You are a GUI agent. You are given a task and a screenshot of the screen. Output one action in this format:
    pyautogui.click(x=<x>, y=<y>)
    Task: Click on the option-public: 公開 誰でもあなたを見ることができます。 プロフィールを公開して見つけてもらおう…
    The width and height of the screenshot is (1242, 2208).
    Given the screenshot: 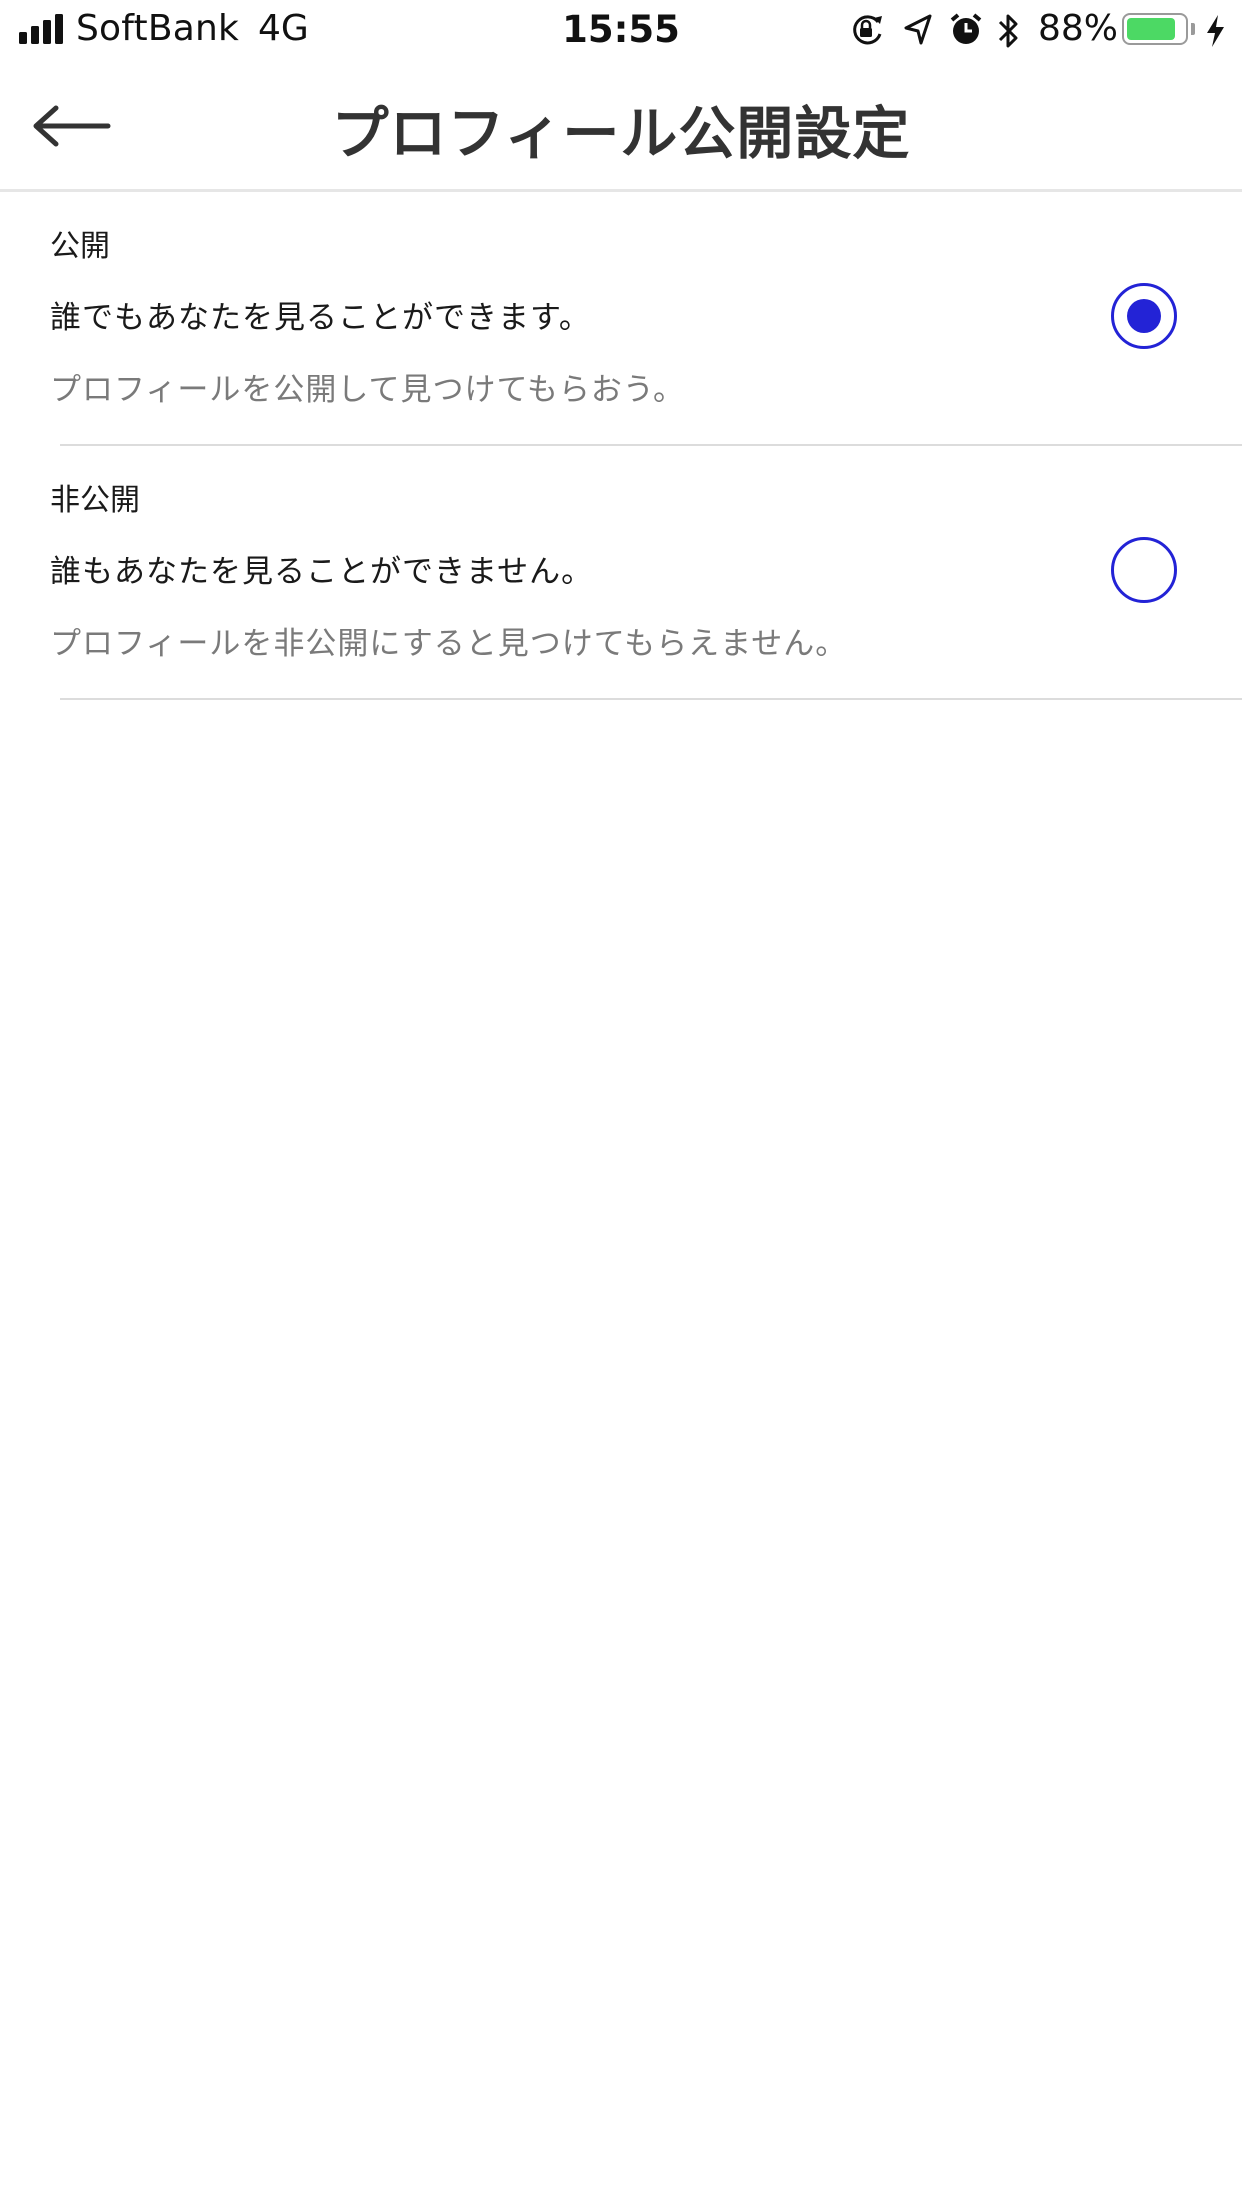 What is the action you would take?
    pyautogui.click(x=621, y=319)
    